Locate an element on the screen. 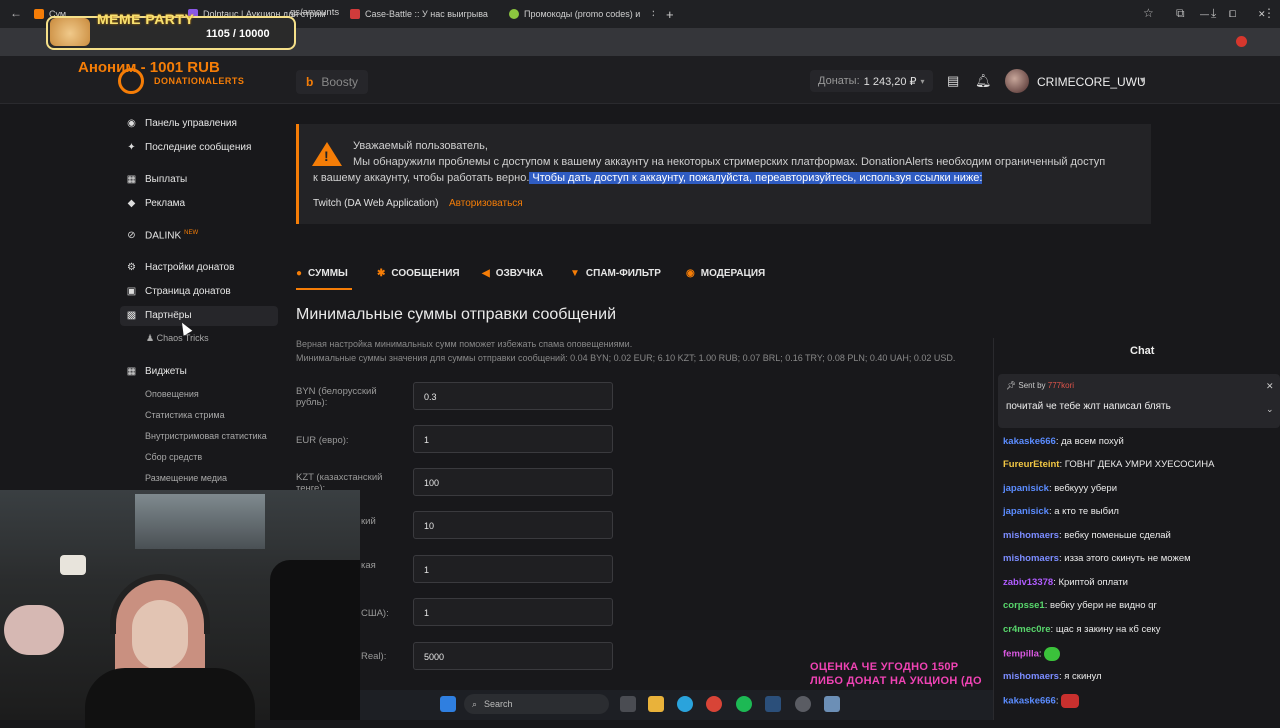 This screenshot has height=728, width=1280. authorize-link: Авторизоваться is located at coordinates (486, 203).